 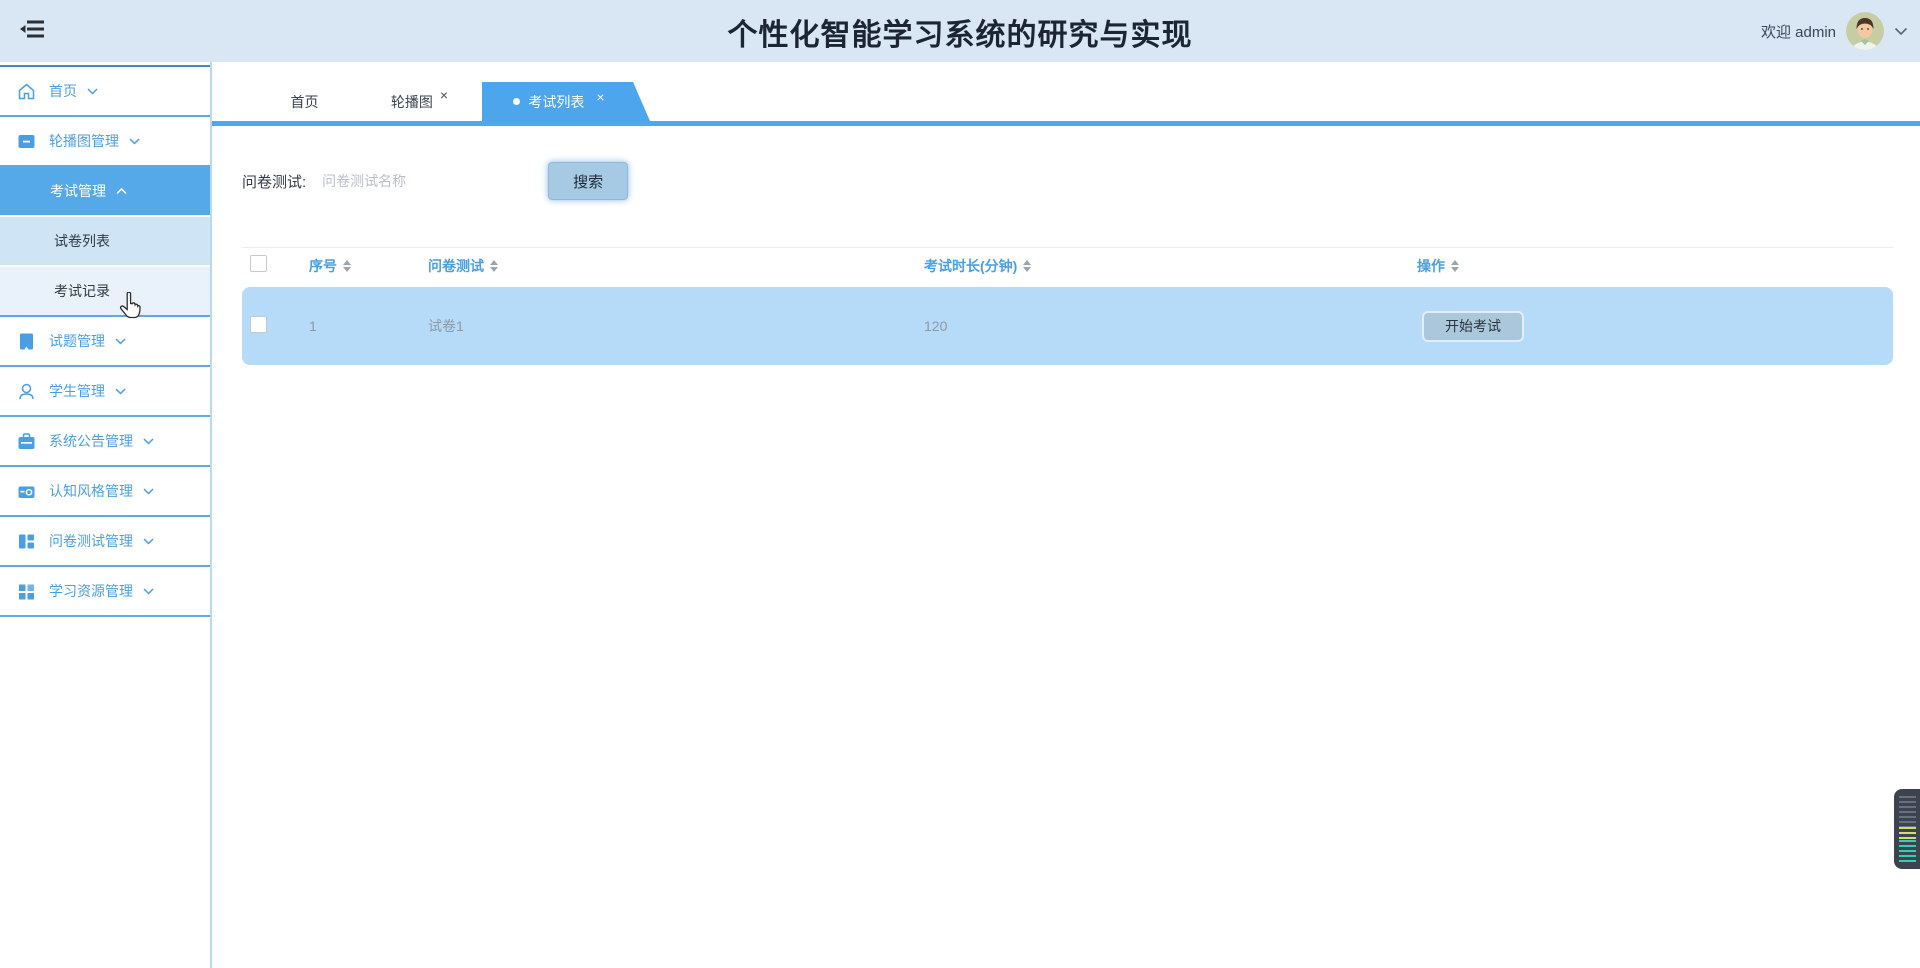 I want to click on avatar-image, so click(x=1865, y=31).